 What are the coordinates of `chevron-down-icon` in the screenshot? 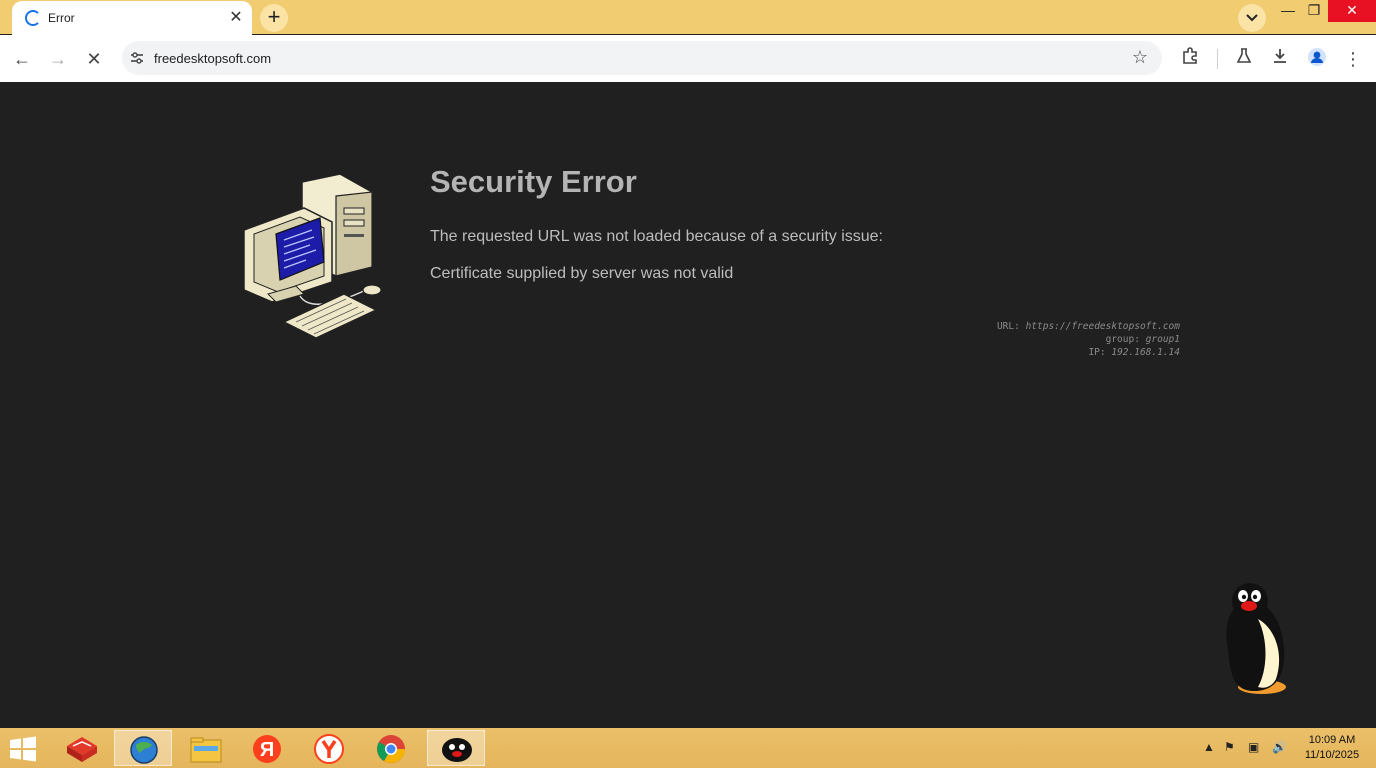 It's located at (1252, 18).